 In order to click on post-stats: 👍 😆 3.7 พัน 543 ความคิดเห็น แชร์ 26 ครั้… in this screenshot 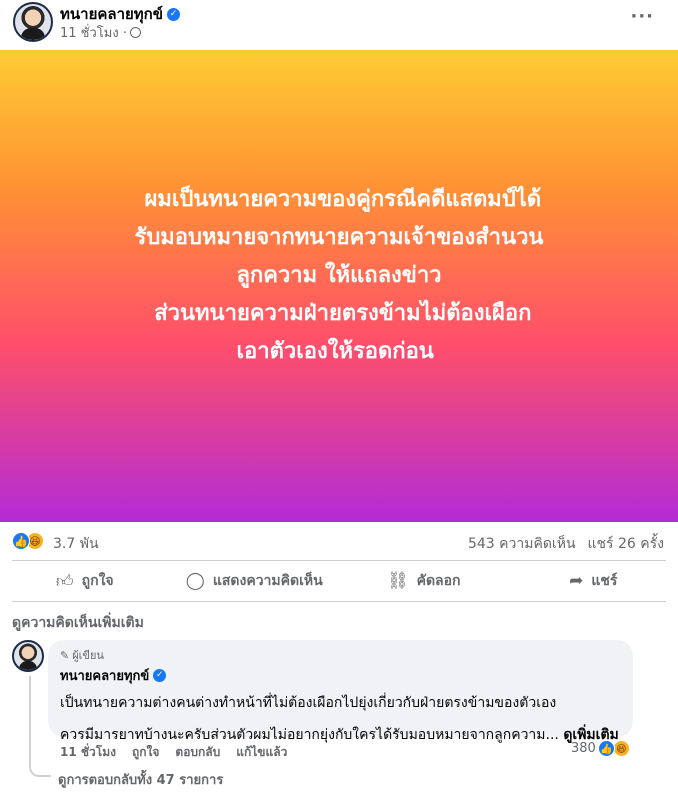, I will do `click(339, 543)`.